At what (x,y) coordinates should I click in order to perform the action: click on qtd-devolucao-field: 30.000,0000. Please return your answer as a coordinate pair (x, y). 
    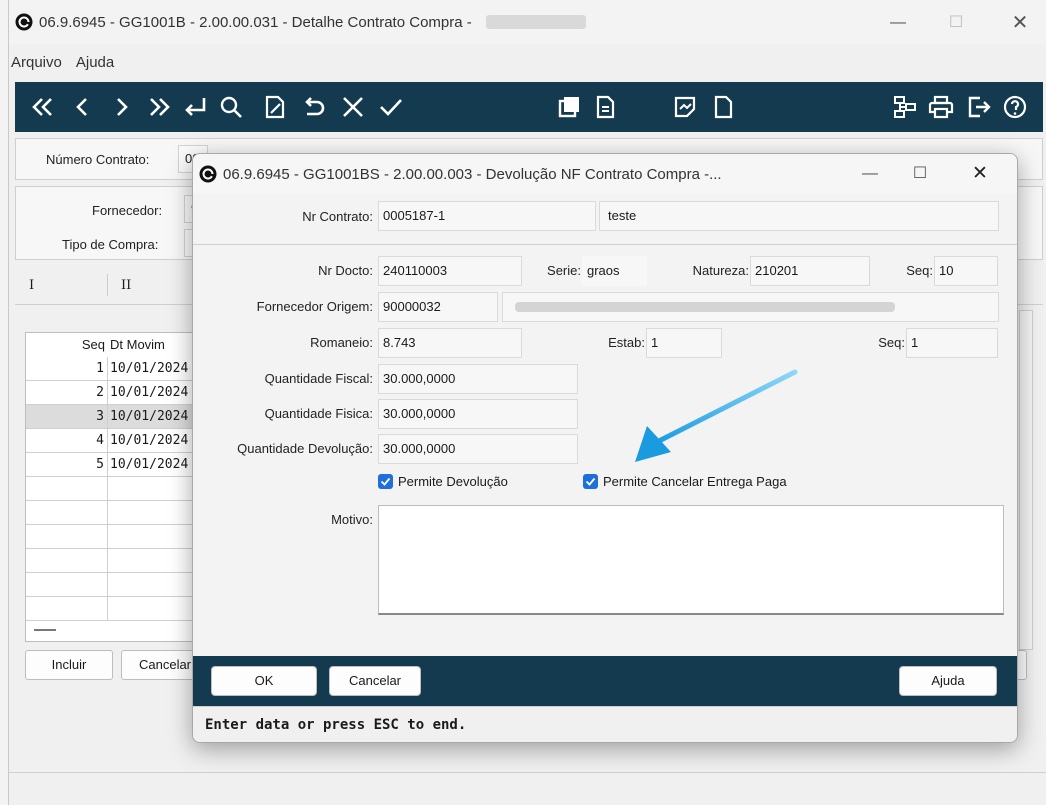
    Looking at the image, I should click on (478, 449).